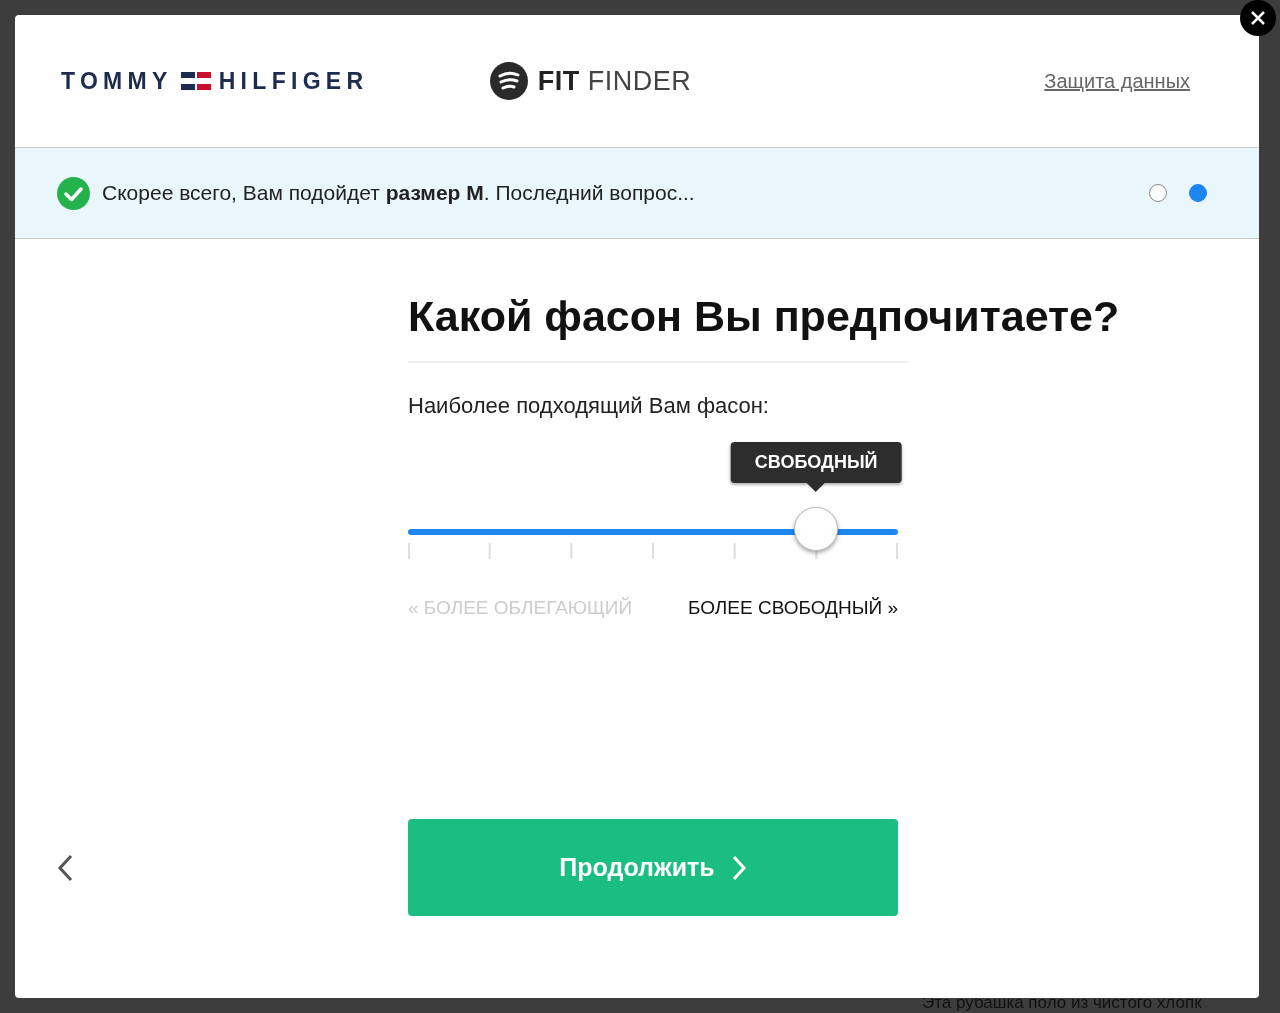 The image size is (1280, 1013). What do you see at coordinates (589, 405) in the screenshot?
I see `slider-label: Наиболее подходящий Вам фасон:` at bounding box center [589, 405].